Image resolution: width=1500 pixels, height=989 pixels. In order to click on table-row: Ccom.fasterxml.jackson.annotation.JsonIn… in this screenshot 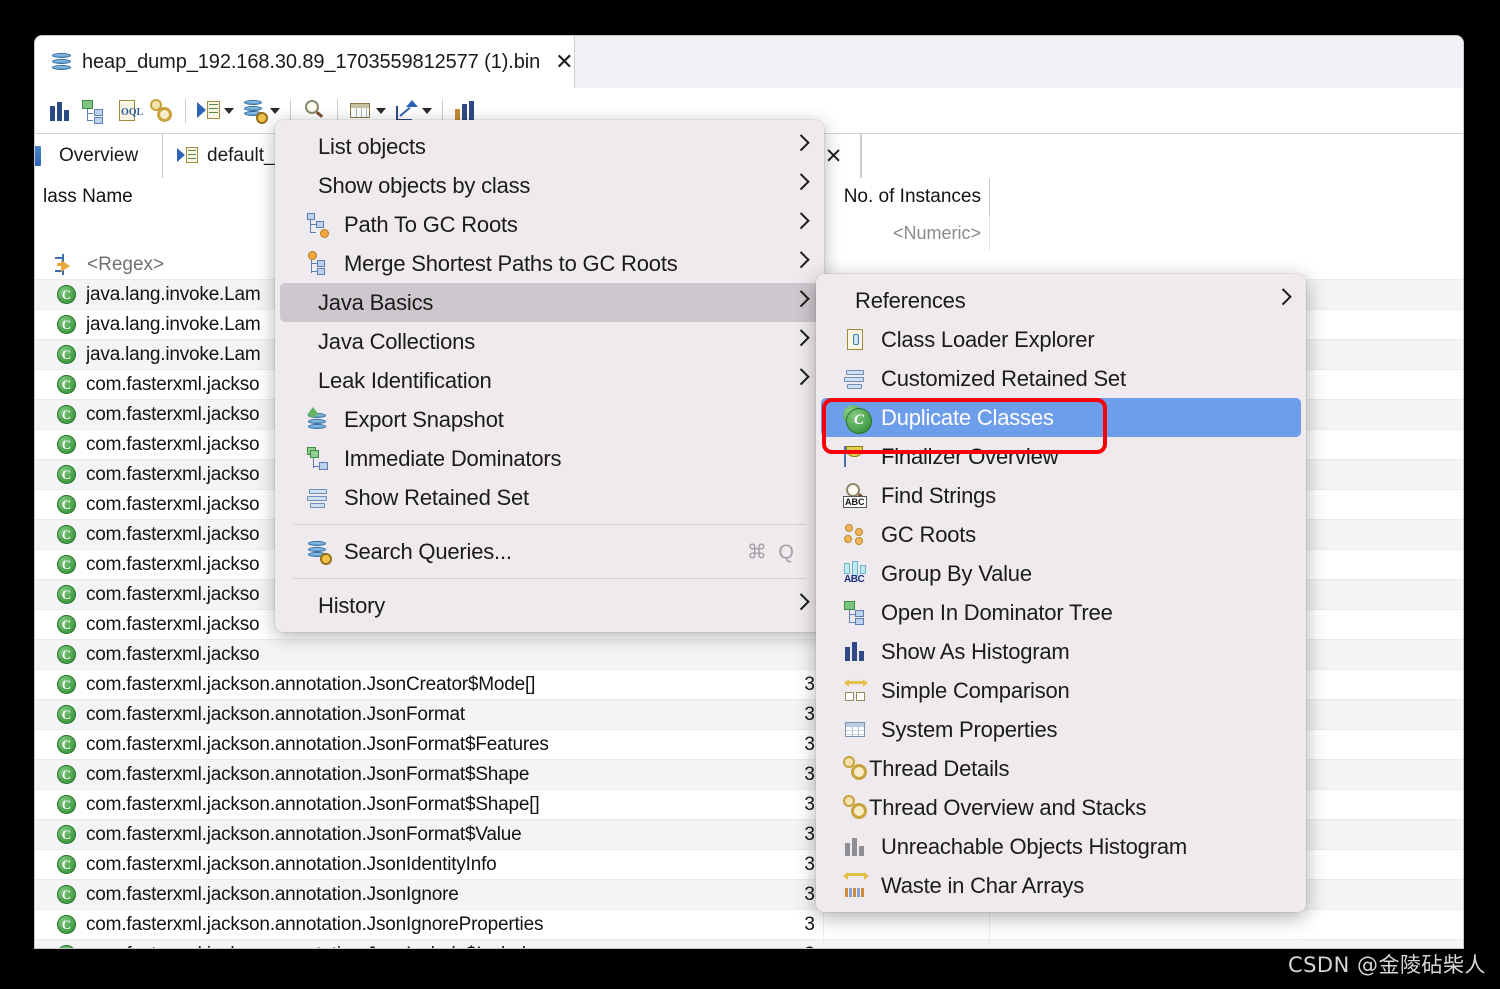, I will do `click(749, 944)`.